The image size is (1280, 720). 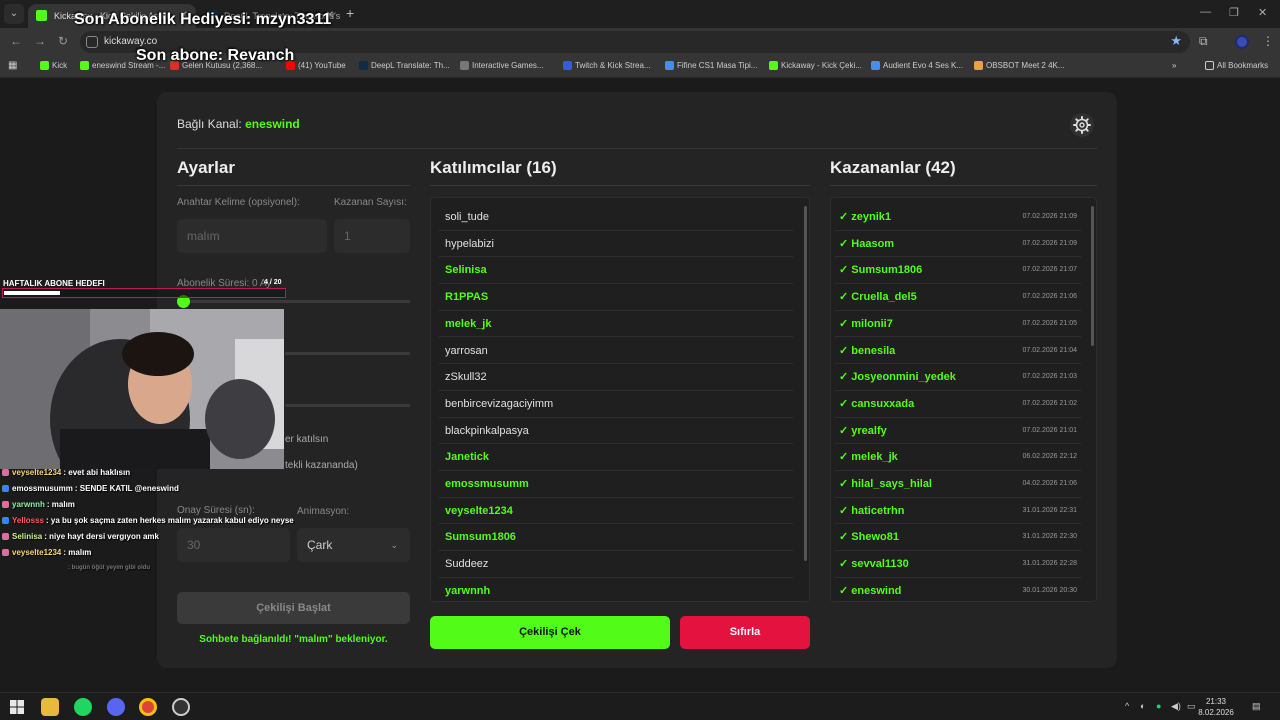 What do you see at coordinates (1242, 42) in the screenshot?
I see `profile-avatar` at bounding box center [1242, 42].